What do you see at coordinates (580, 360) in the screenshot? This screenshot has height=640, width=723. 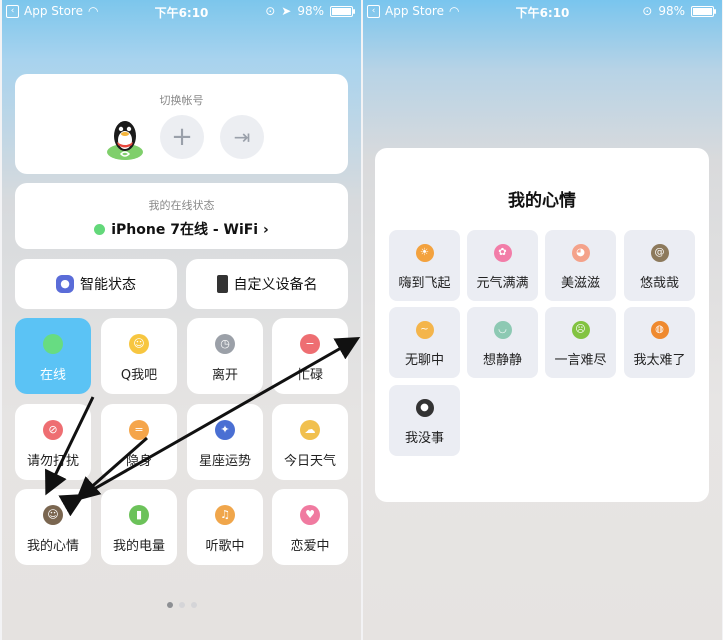 I see `mood-option-label: 一言难尽` at bounding box center [580, 360].